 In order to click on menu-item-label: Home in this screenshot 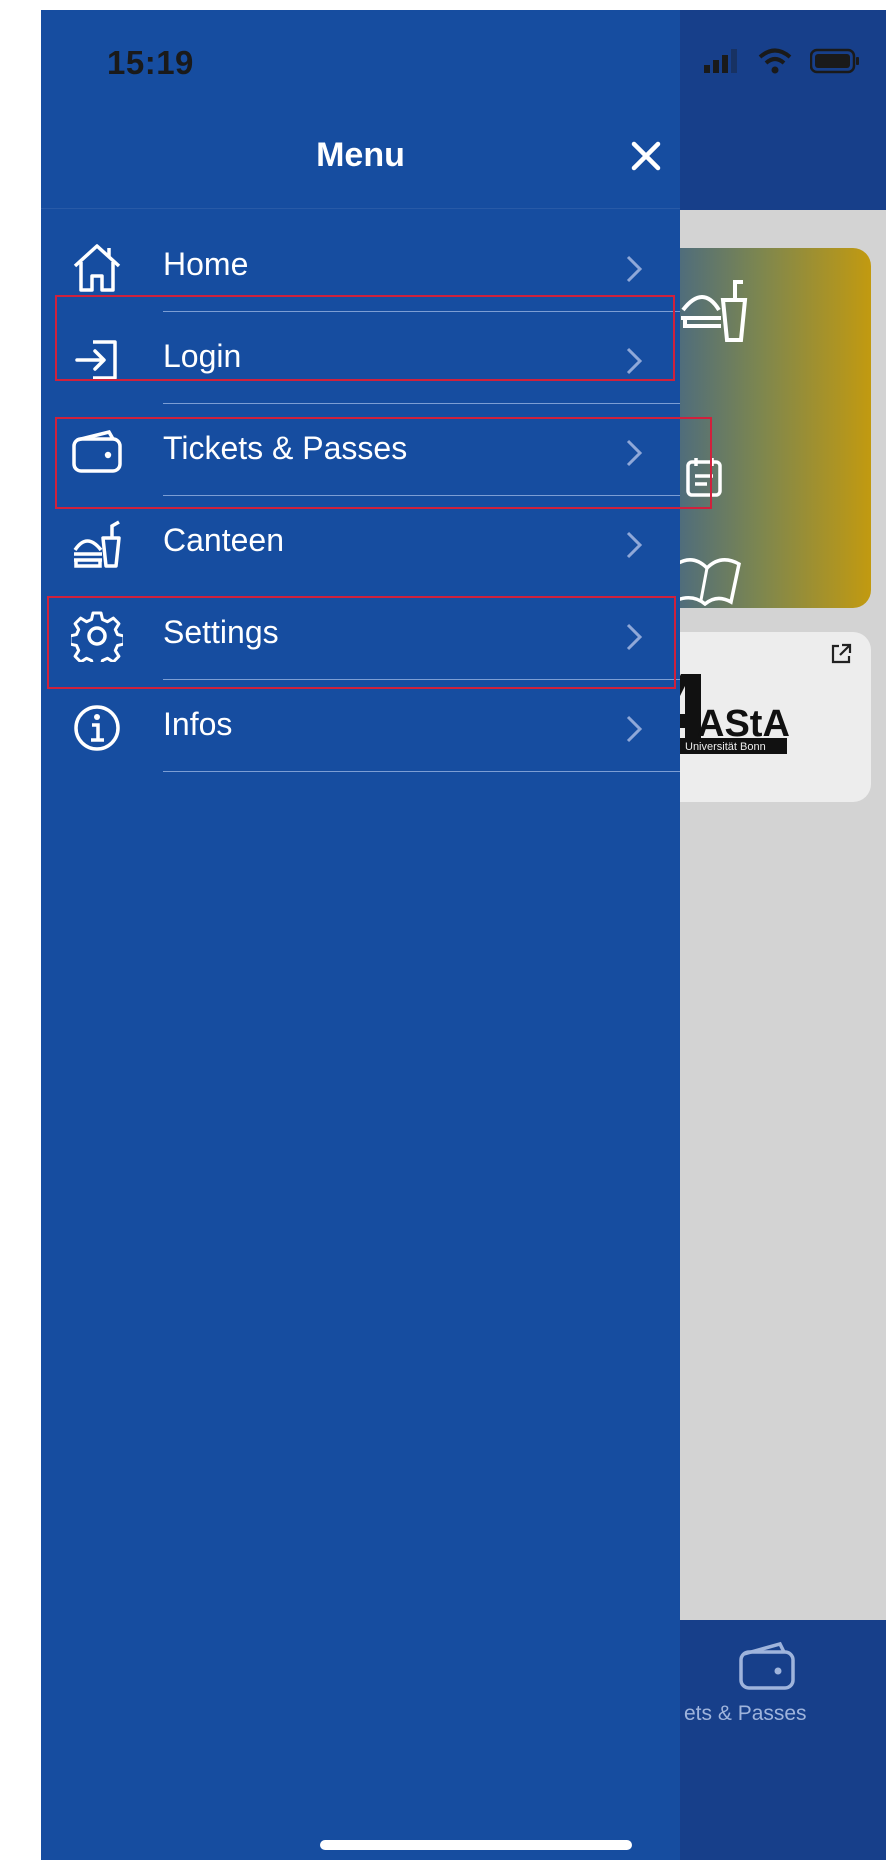, I will do `click(206, 264)`.